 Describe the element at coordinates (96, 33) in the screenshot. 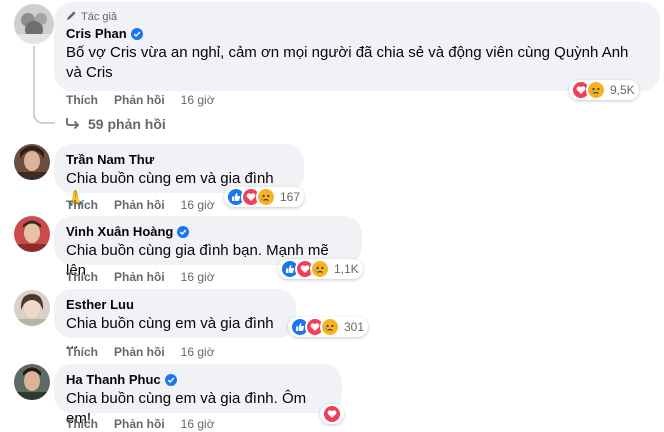

I see `comment-author-name: Cris Phan` at that location.